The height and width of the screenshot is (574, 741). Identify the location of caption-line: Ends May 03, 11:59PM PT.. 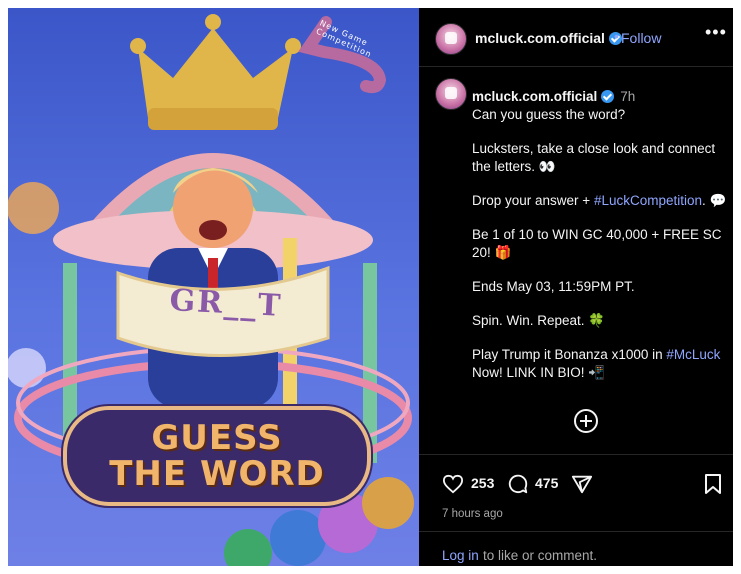
(553, 286).